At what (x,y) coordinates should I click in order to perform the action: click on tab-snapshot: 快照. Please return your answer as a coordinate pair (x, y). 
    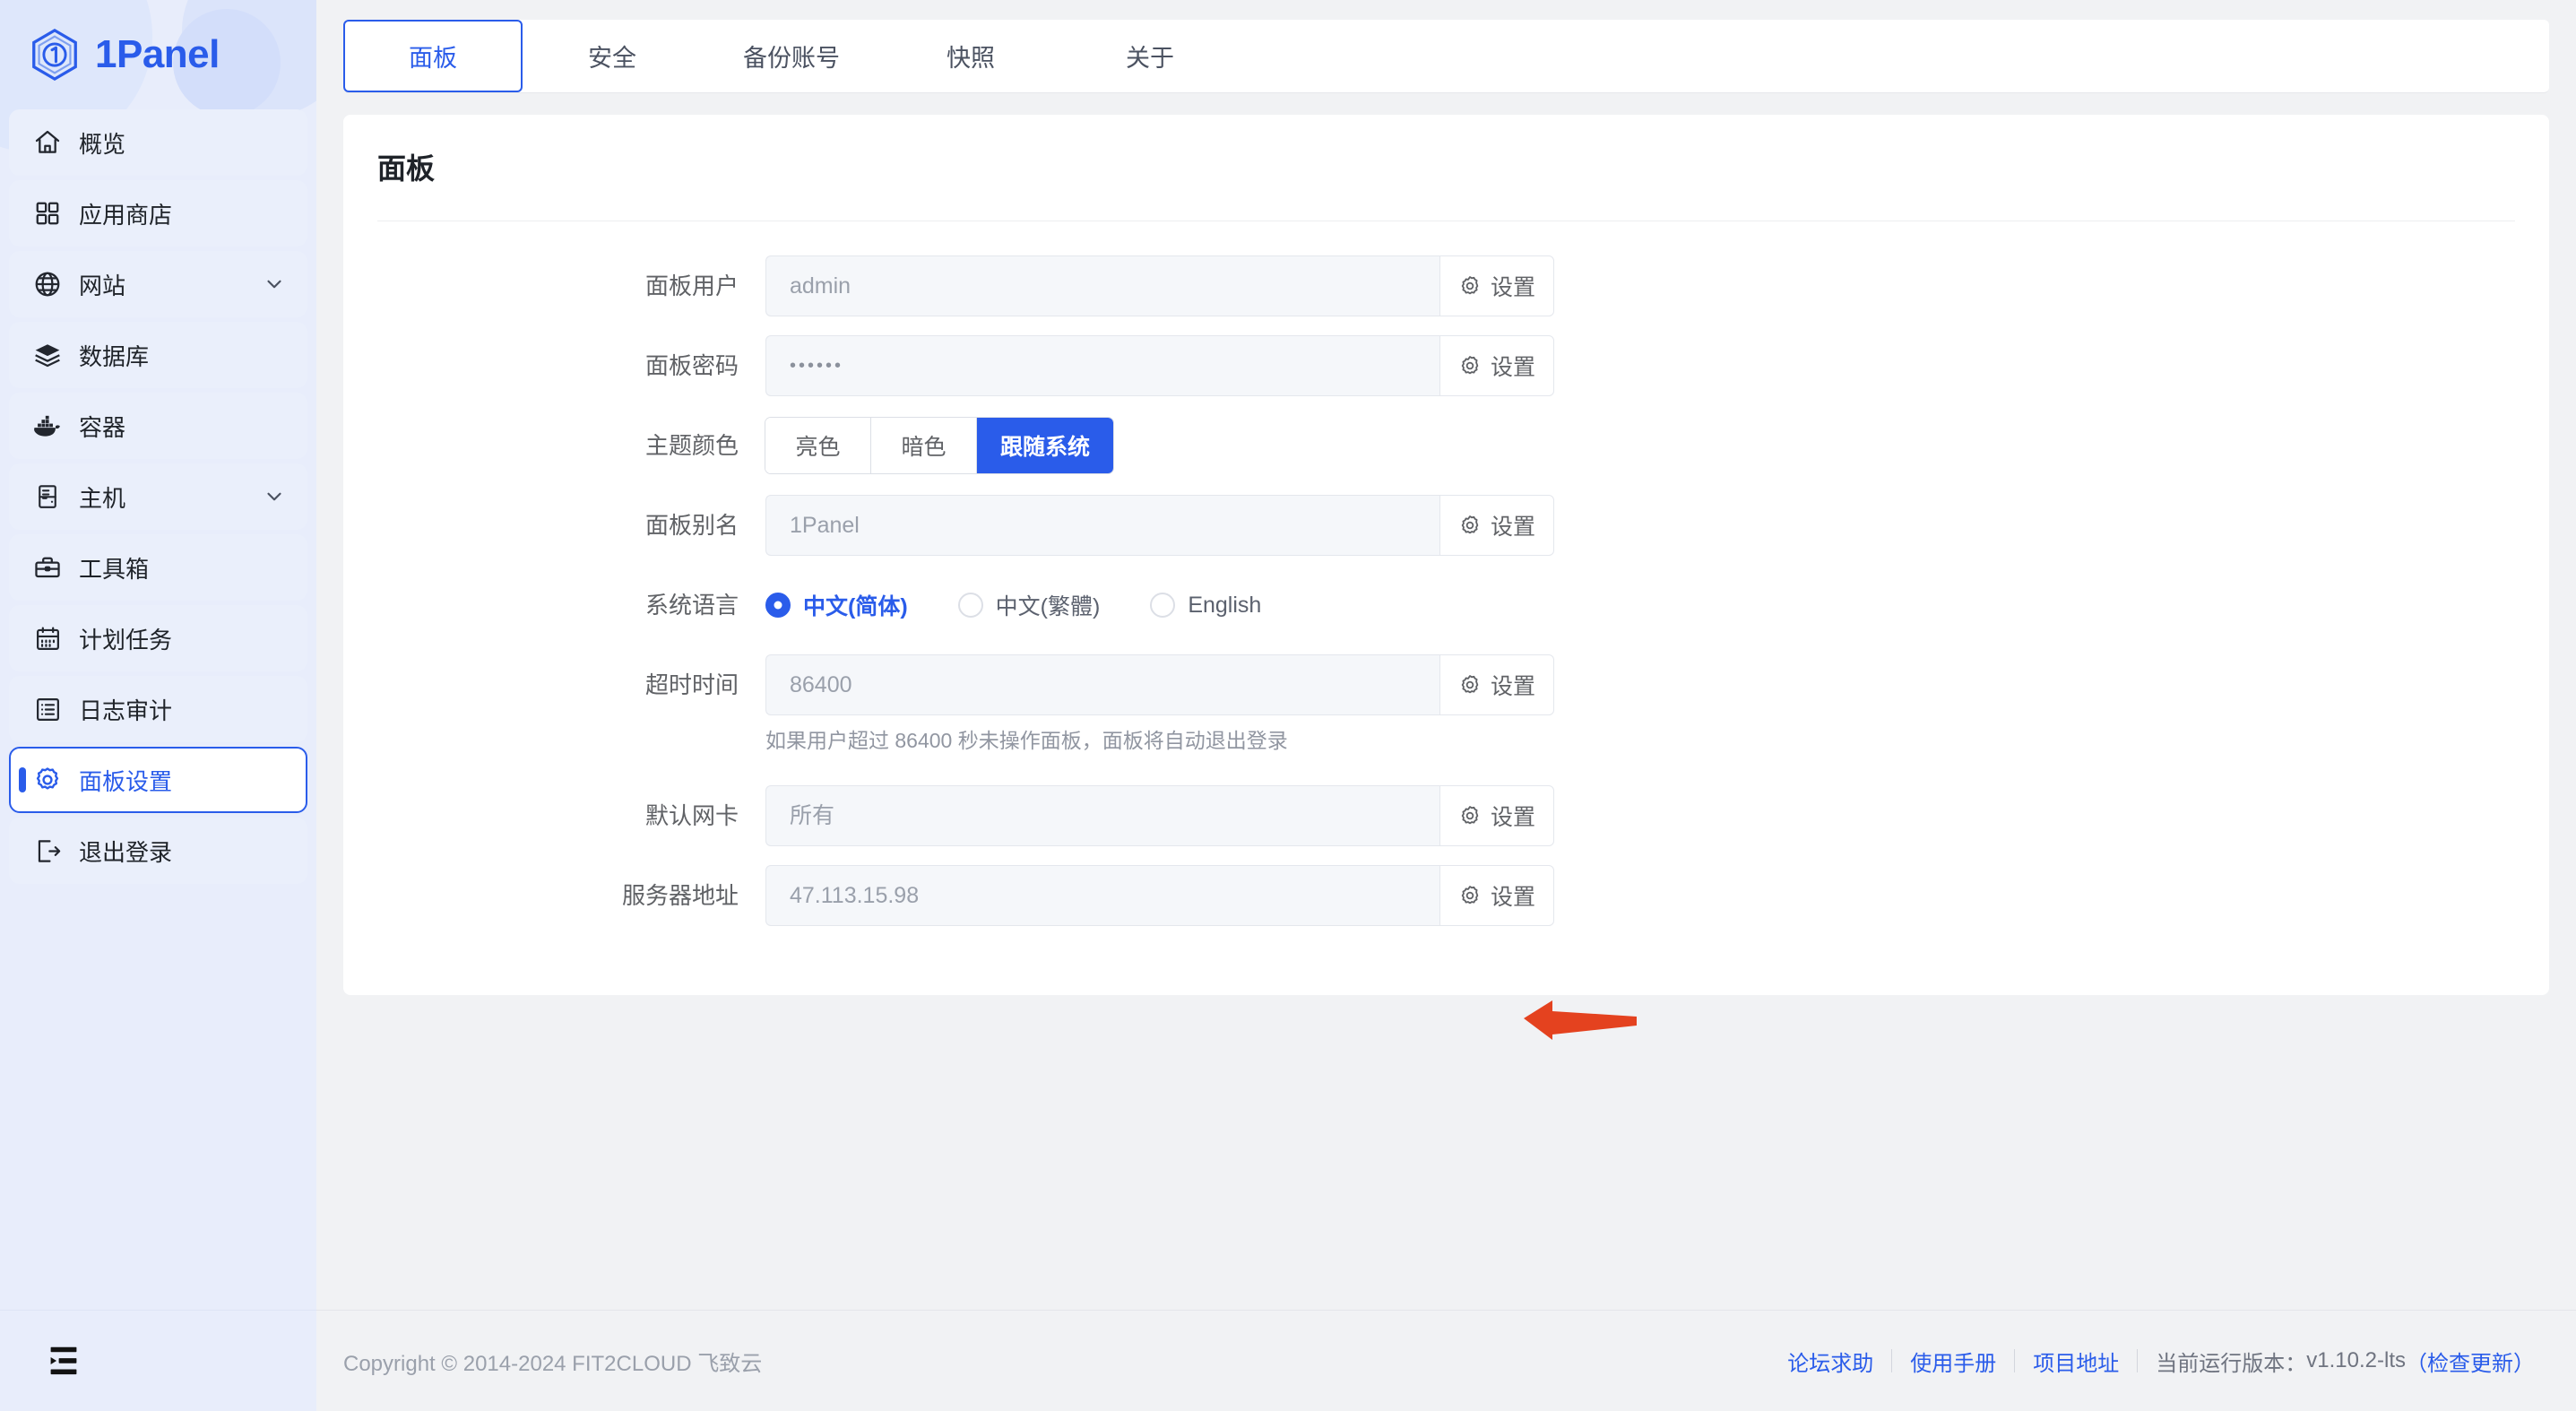
    Looking at the image, I should click on (970, 56).